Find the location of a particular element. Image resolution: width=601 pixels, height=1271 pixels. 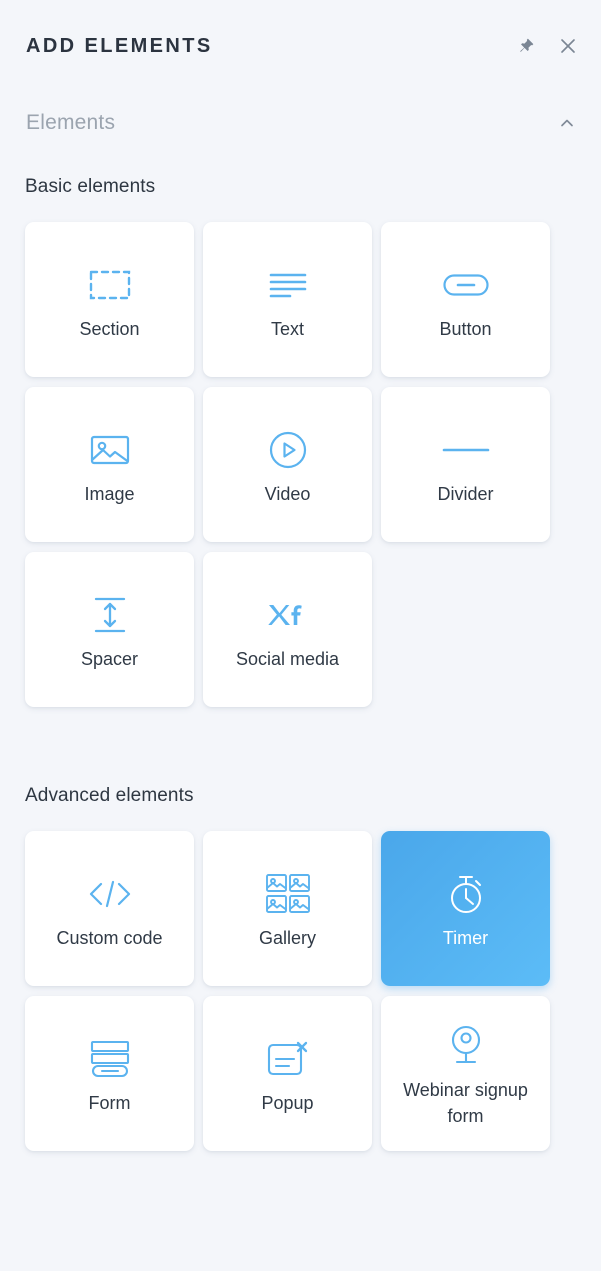

element-card-label: Custom code is located at coordinates (109, 937).